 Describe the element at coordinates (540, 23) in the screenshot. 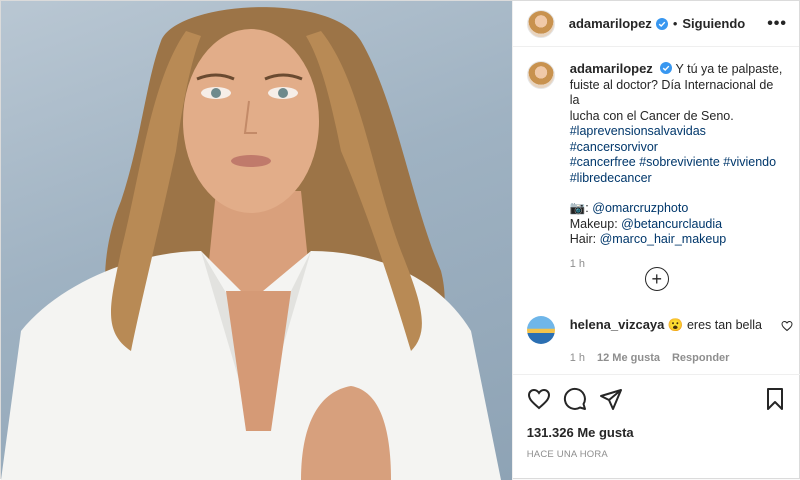

I see `author-avatar` at that location.